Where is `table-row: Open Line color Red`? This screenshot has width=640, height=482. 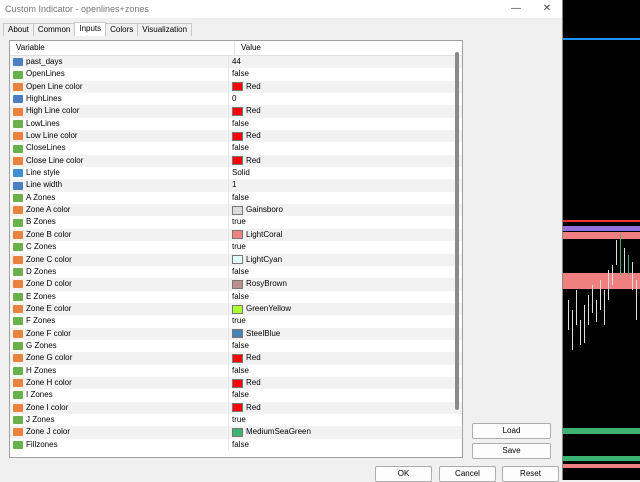
table-row: Open Line color Red is located at coordinates (236, 87).